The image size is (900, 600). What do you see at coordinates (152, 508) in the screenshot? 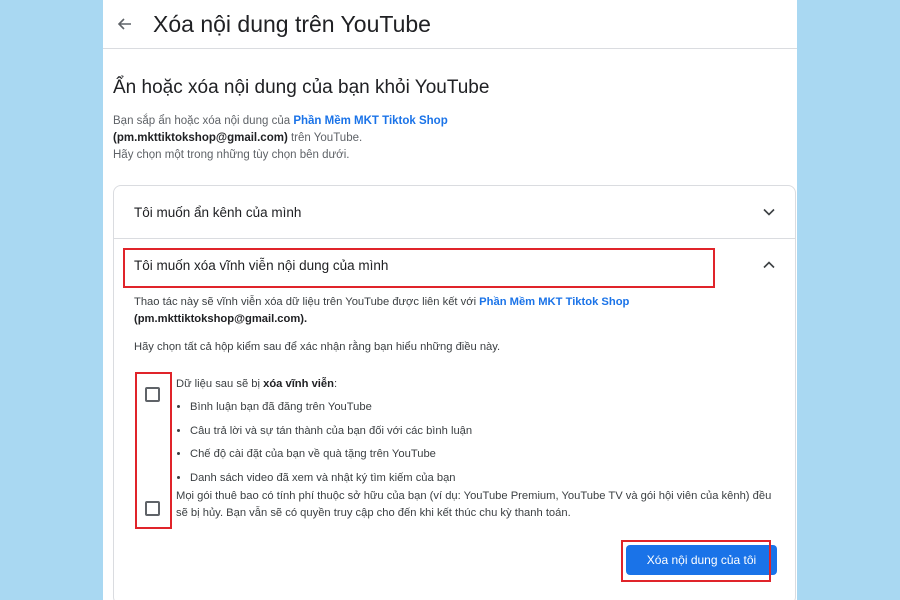
I see `checkbox-subscriptions-cancel` at bounding box center [152, 508].